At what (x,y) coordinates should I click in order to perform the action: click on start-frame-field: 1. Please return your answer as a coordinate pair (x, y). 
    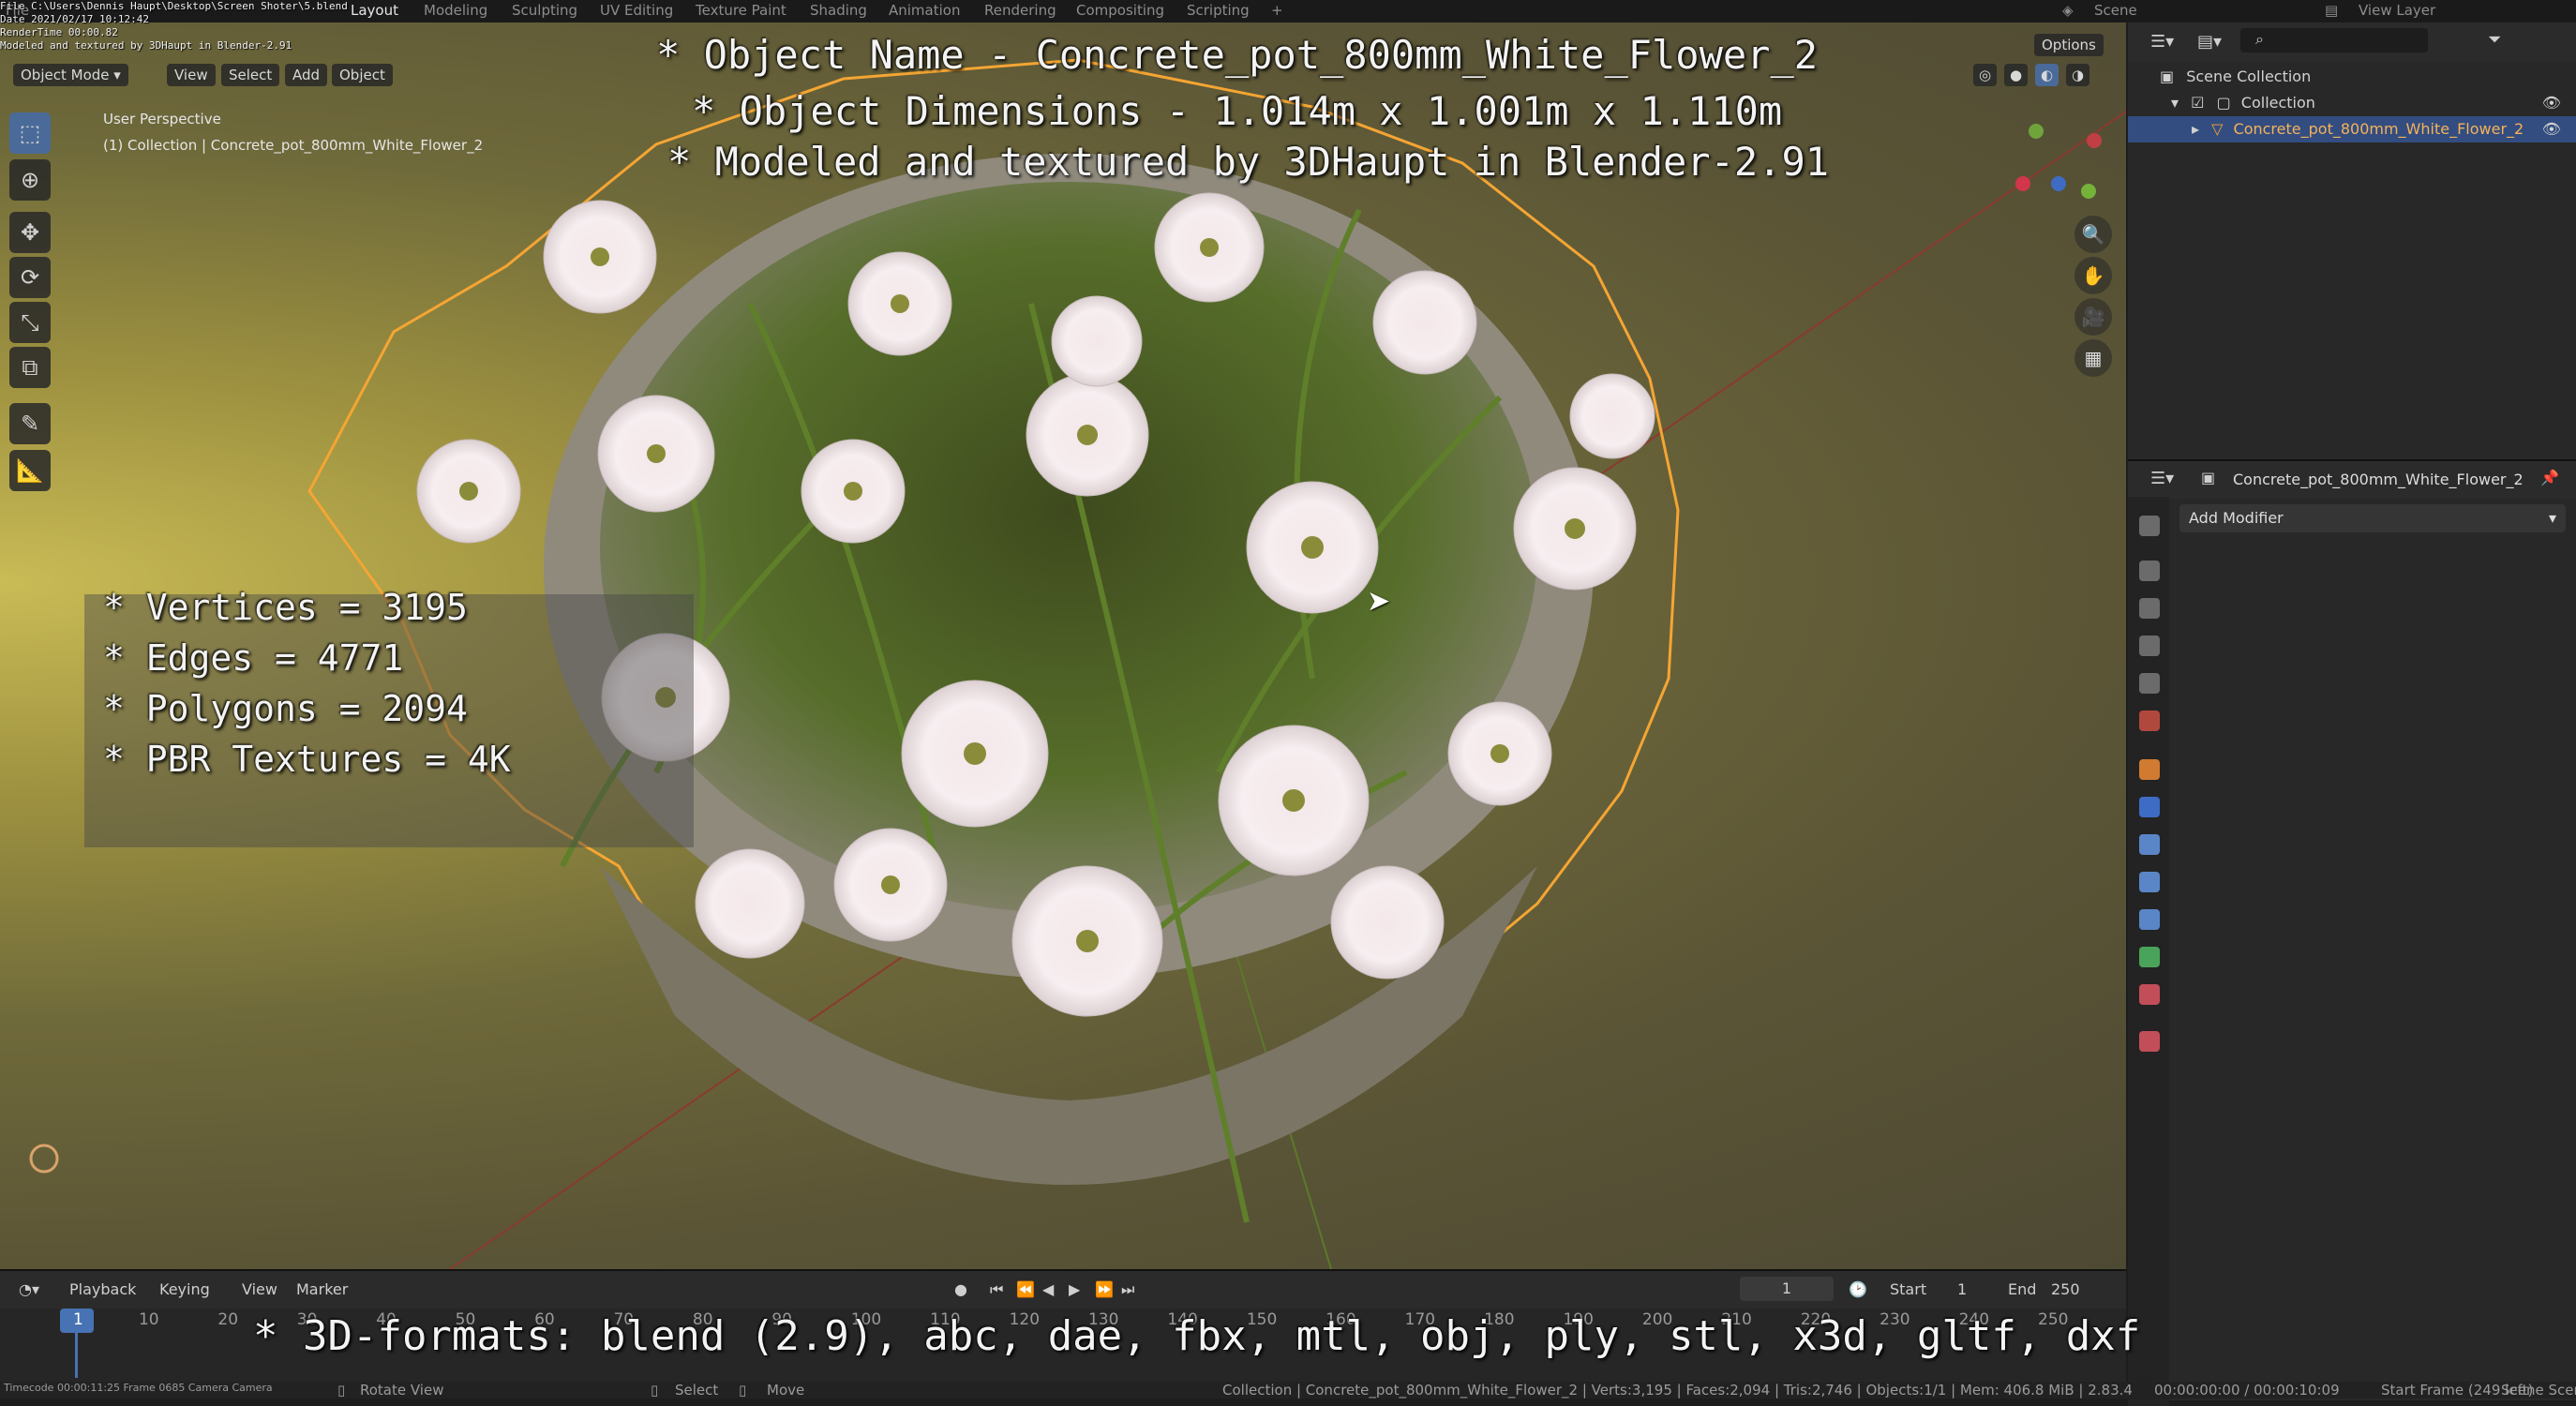
    Looking at the image, I should click on (1962, 1289).